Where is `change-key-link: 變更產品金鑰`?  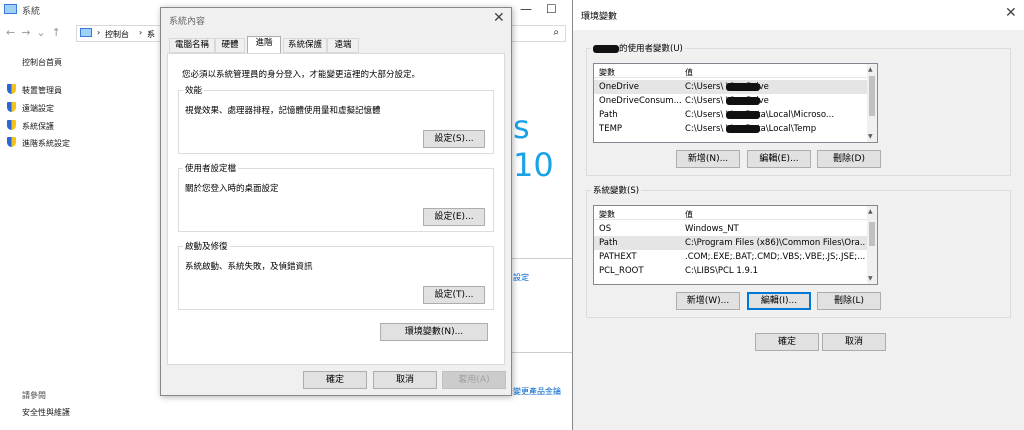
change-key-link: 變更產品金鑰 is located at coordinates (537, 391).